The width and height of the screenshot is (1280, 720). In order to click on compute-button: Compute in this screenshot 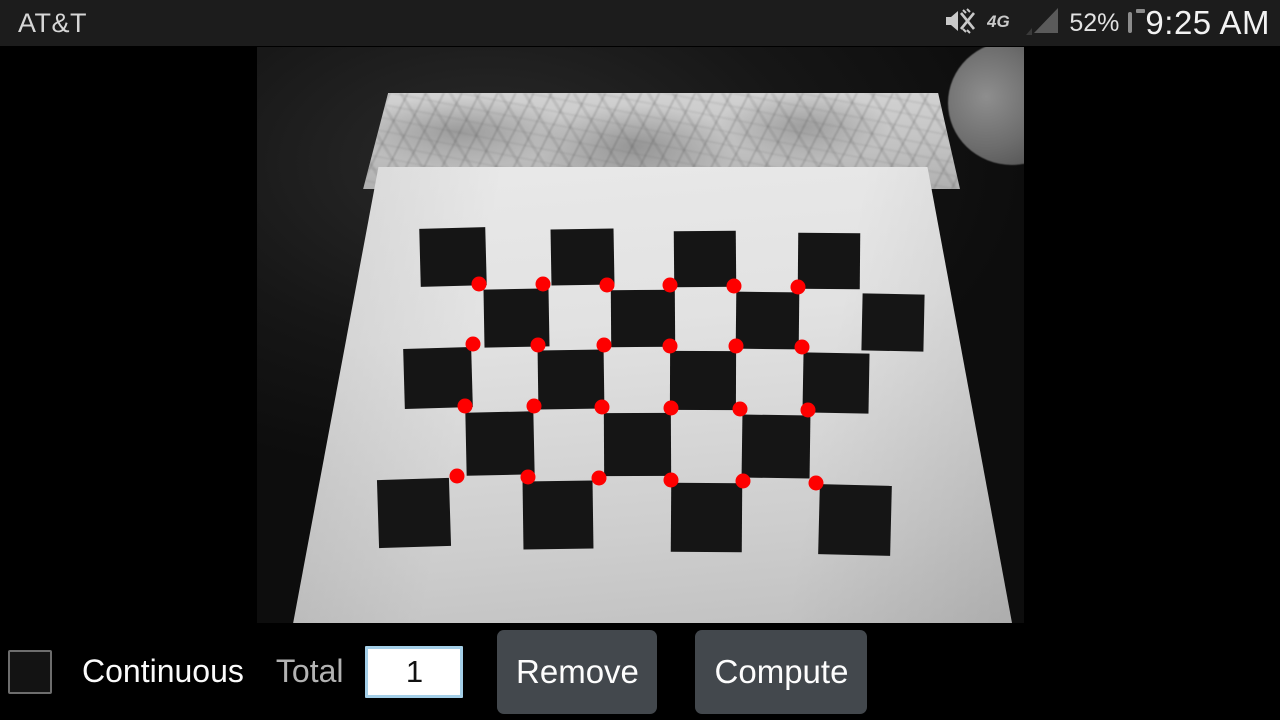, I will do `click(781, 671)`.